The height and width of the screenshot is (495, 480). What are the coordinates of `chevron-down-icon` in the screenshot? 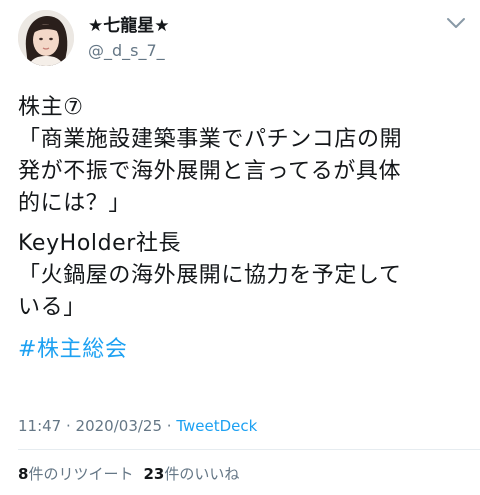 It's located at (456, 23).